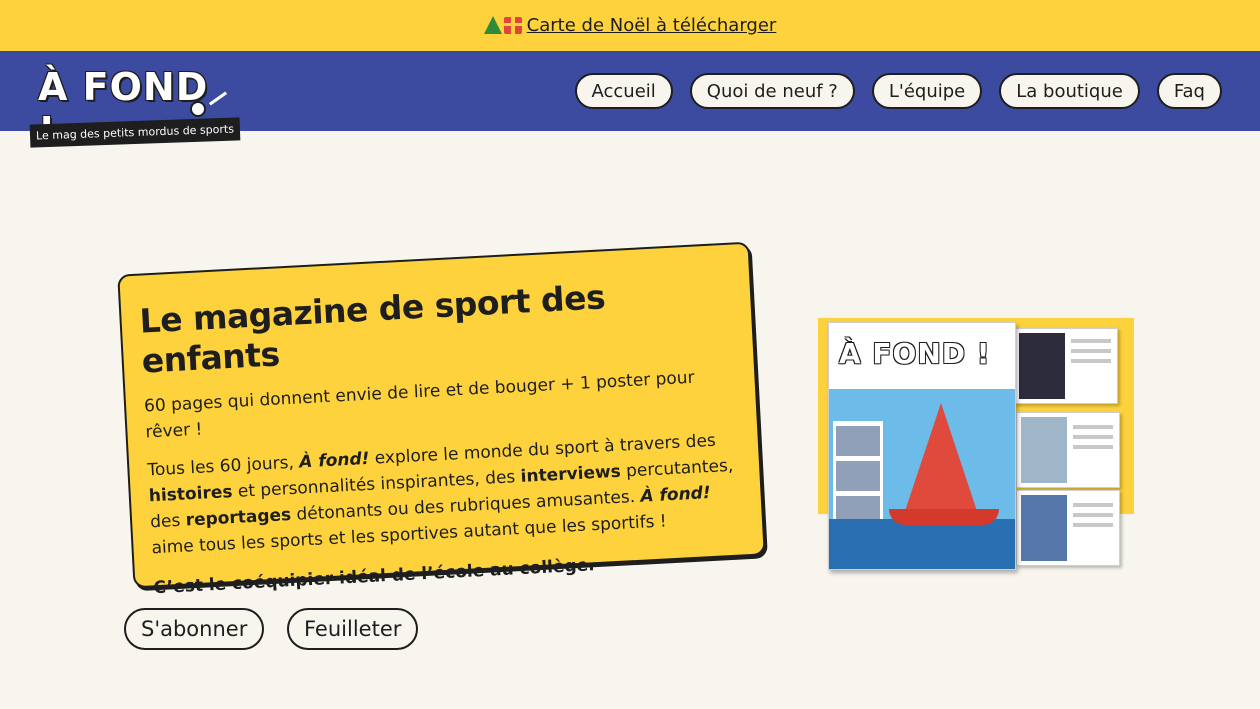 The width and height of the screenshot is (1260, 709). What do you see at coordinates (651, 25) in the screenshot?
I see `christmas-card-link-text: Carte de Noël à télécharger` at bounding box center [651, 25].